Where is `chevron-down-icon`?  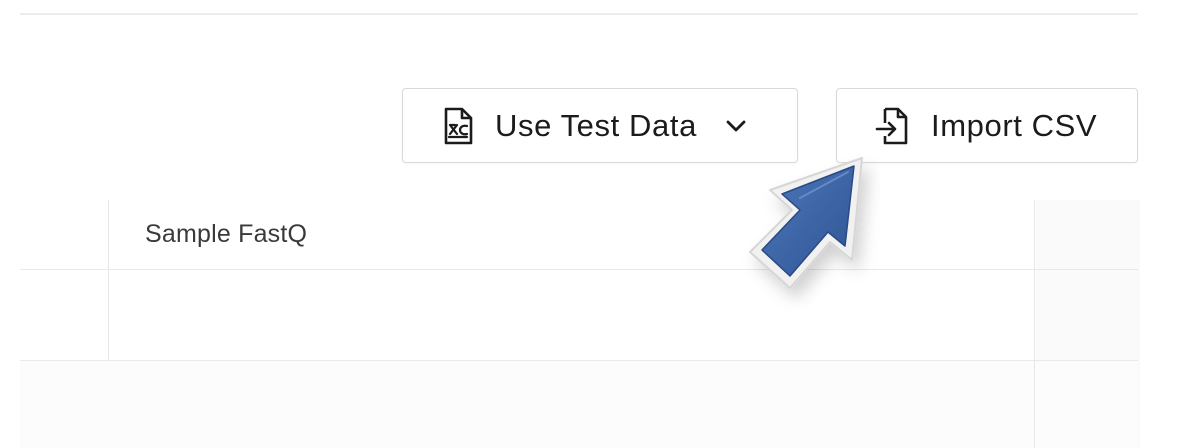 chevron-down-icon is located at coordinates (736, 126).